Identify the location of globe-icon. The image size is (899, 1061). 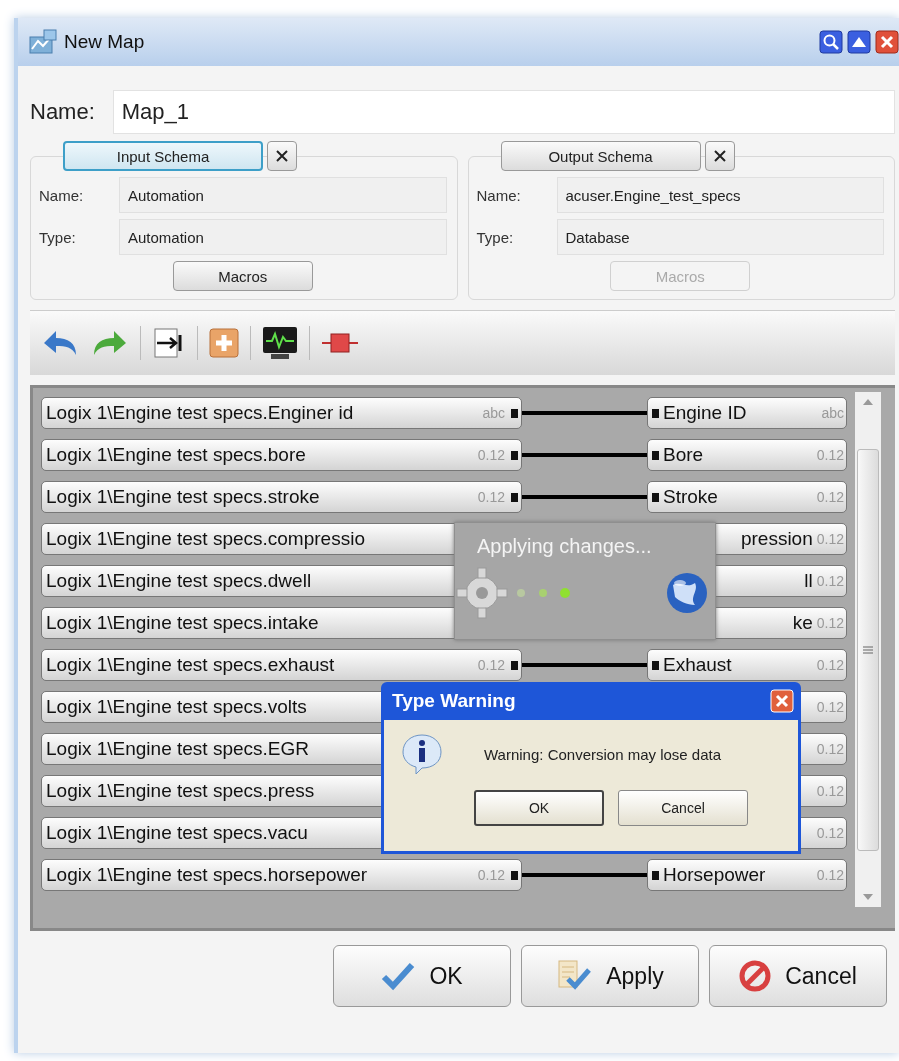
(687, 593).